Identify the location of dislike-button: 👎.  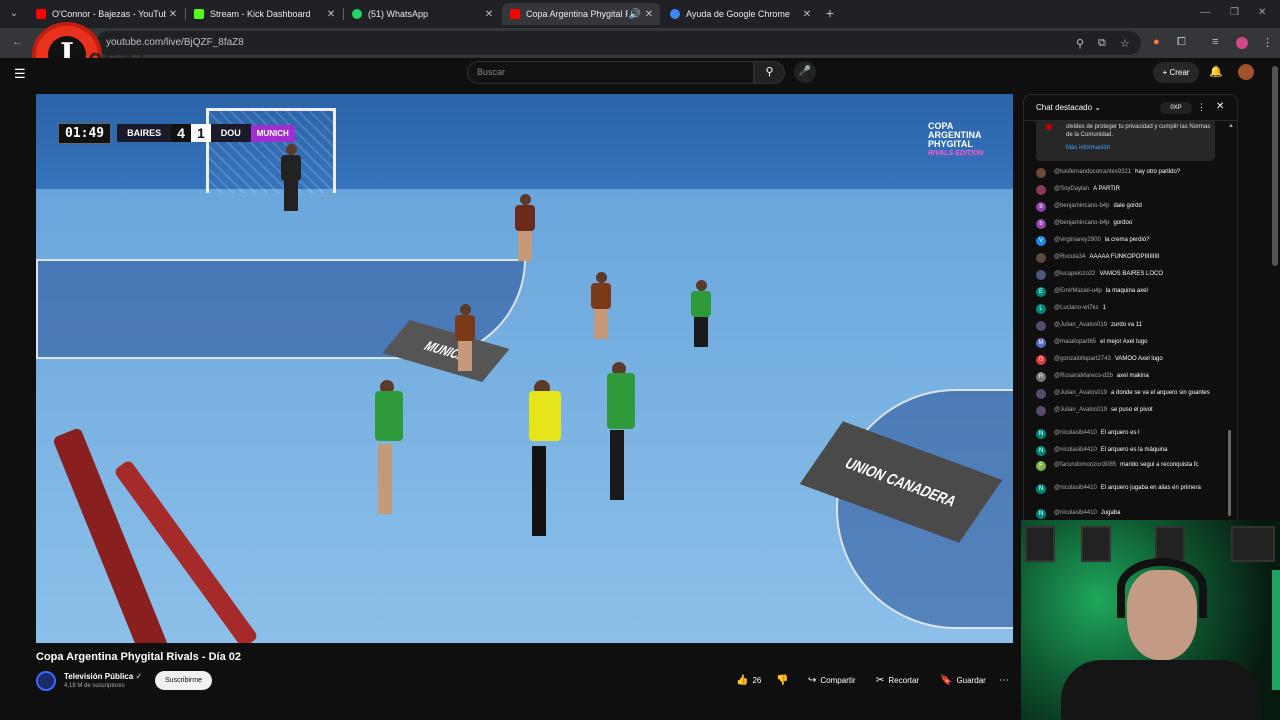
(784, 680).